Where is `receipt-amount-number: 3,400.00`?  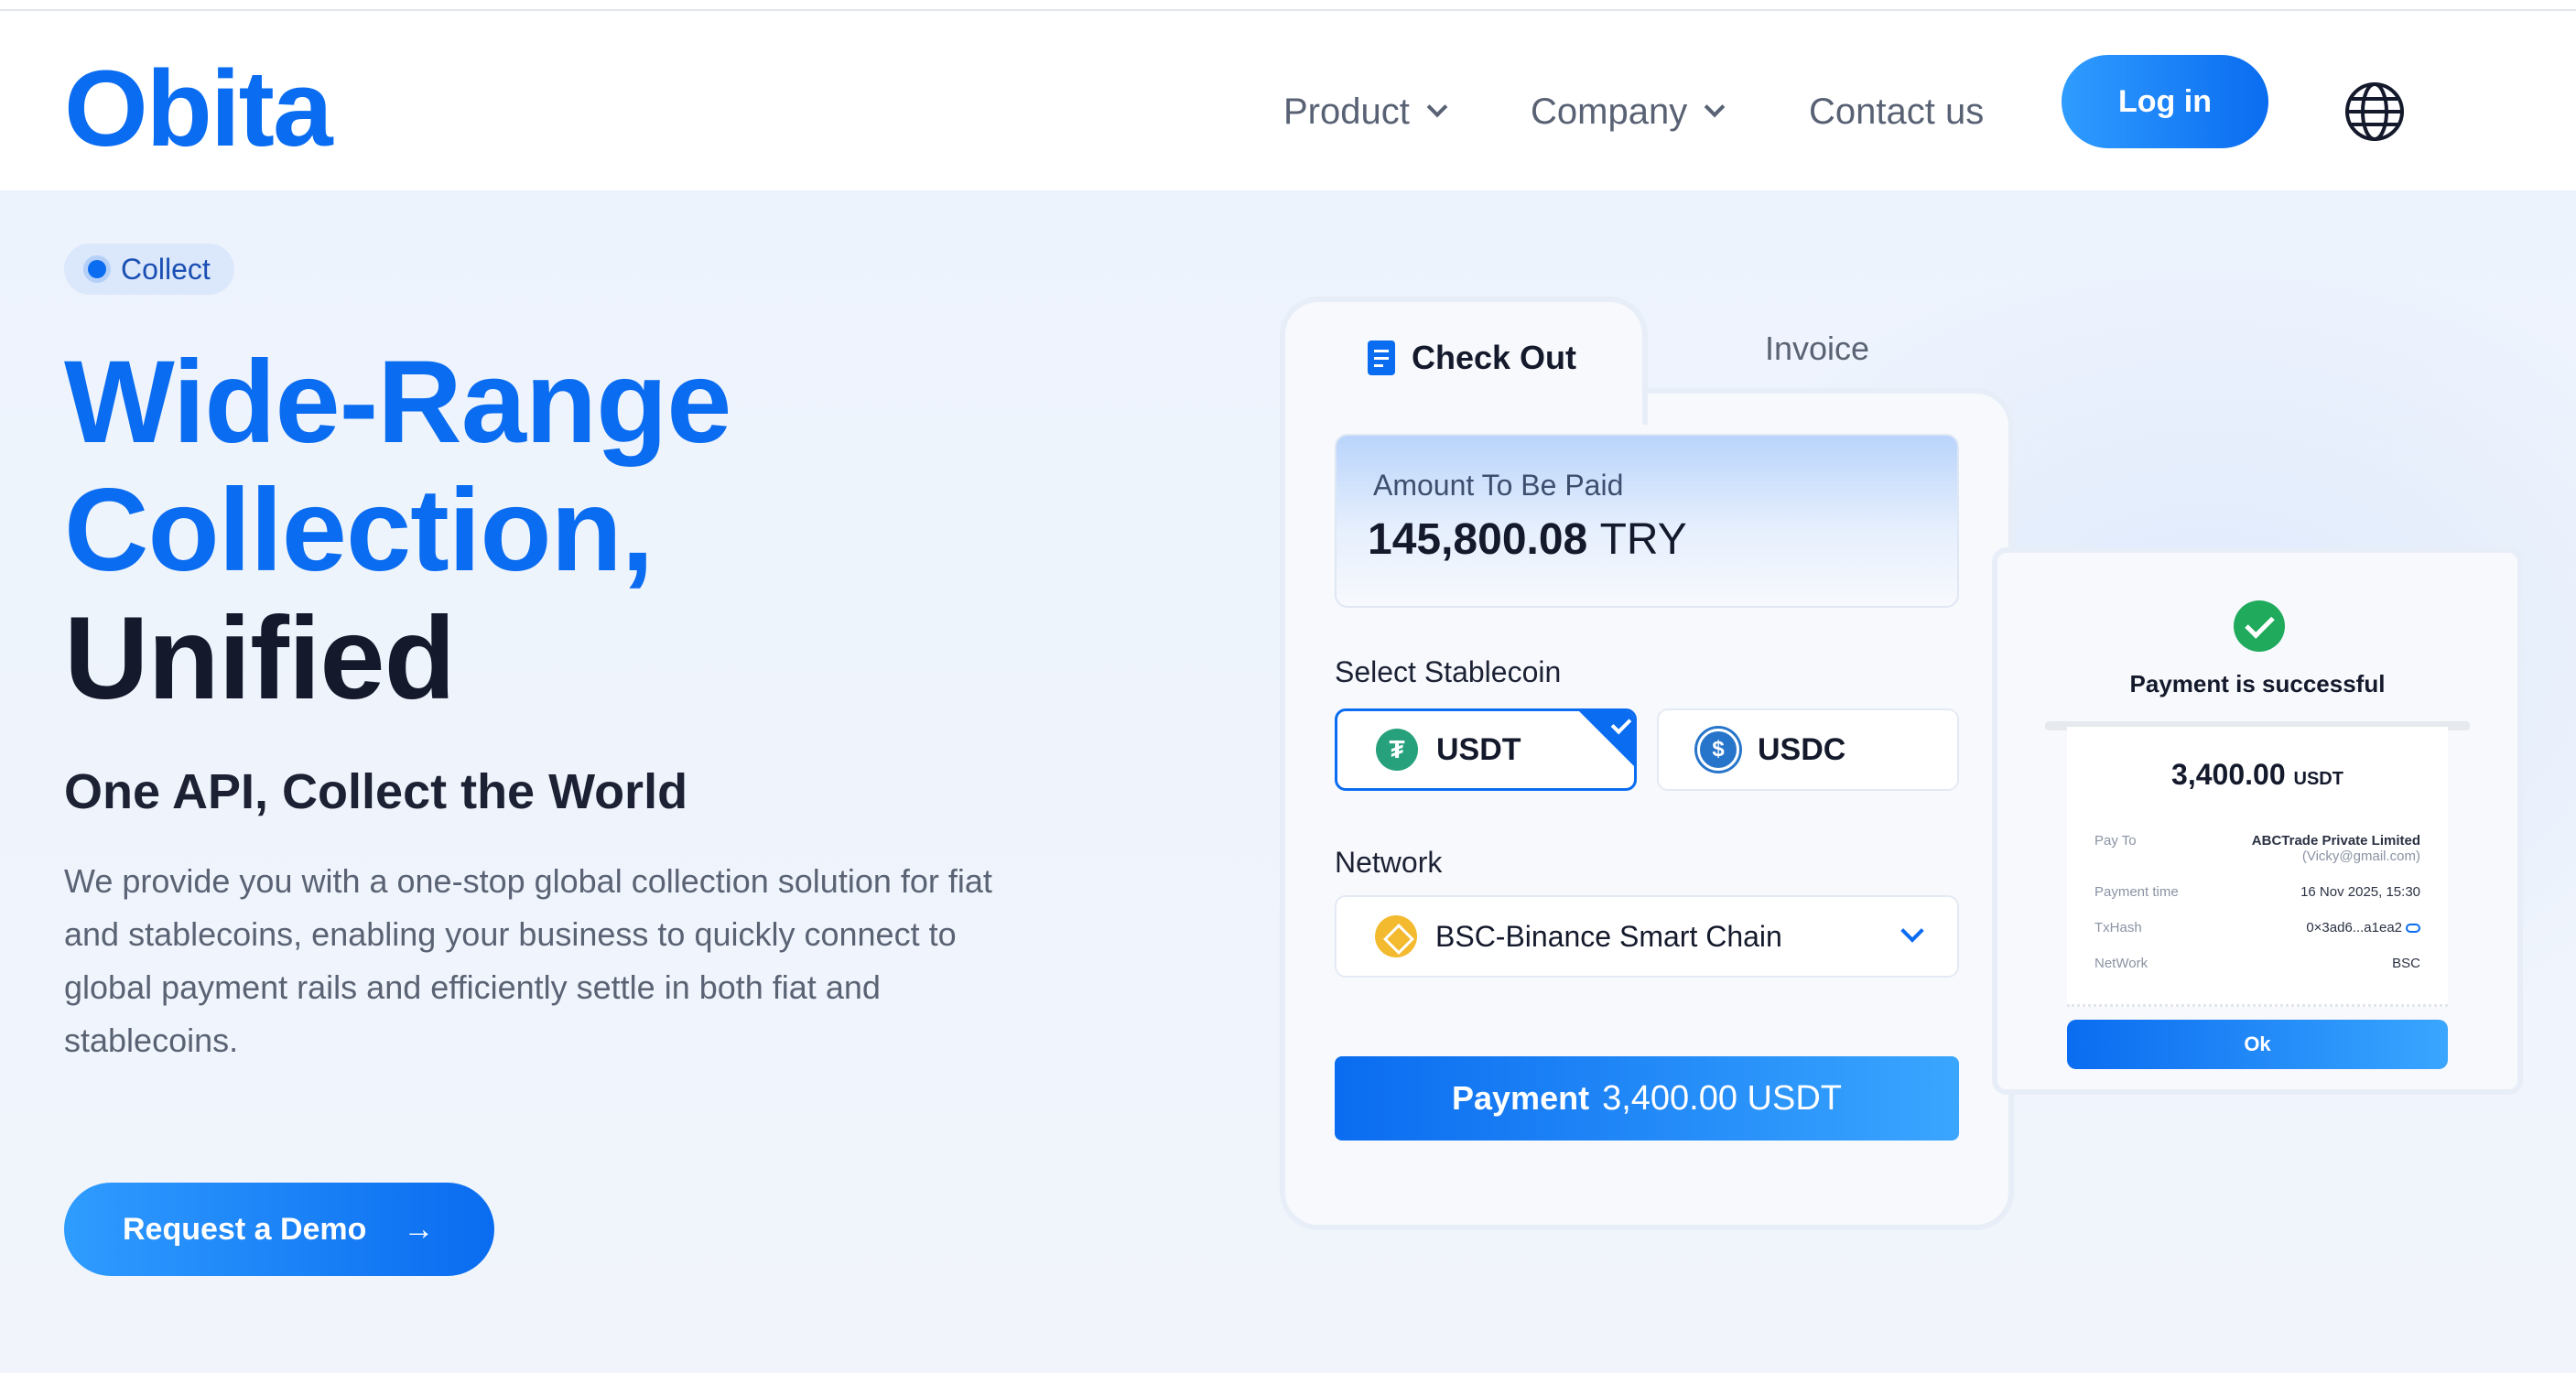
receipt-amount-number: 3,400.00 is located at coordinates (2228, 775).